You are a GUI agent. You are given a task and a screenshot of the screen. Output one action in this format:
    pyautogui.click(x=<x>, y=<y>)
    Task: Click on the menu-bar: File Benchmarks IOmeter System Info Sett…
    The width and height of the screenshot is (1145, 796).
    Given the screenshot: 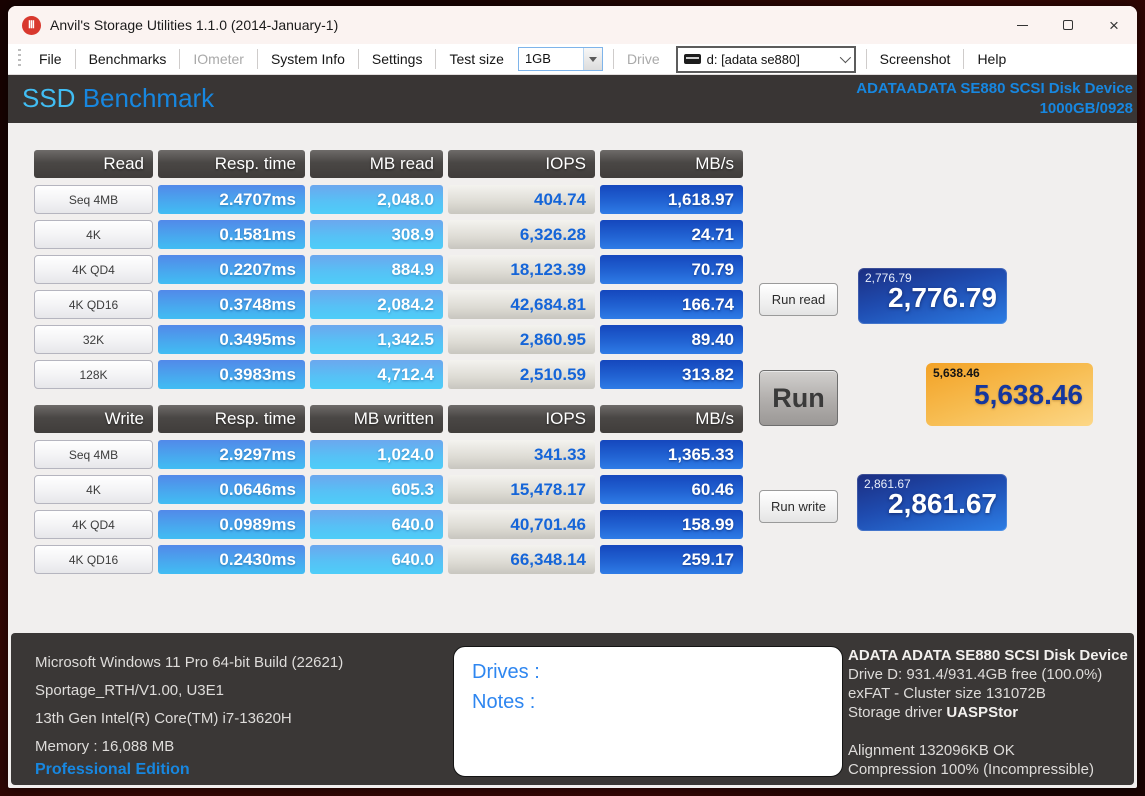 What is the action you would take?
    pyautogui.click(x=572, y=59)
    